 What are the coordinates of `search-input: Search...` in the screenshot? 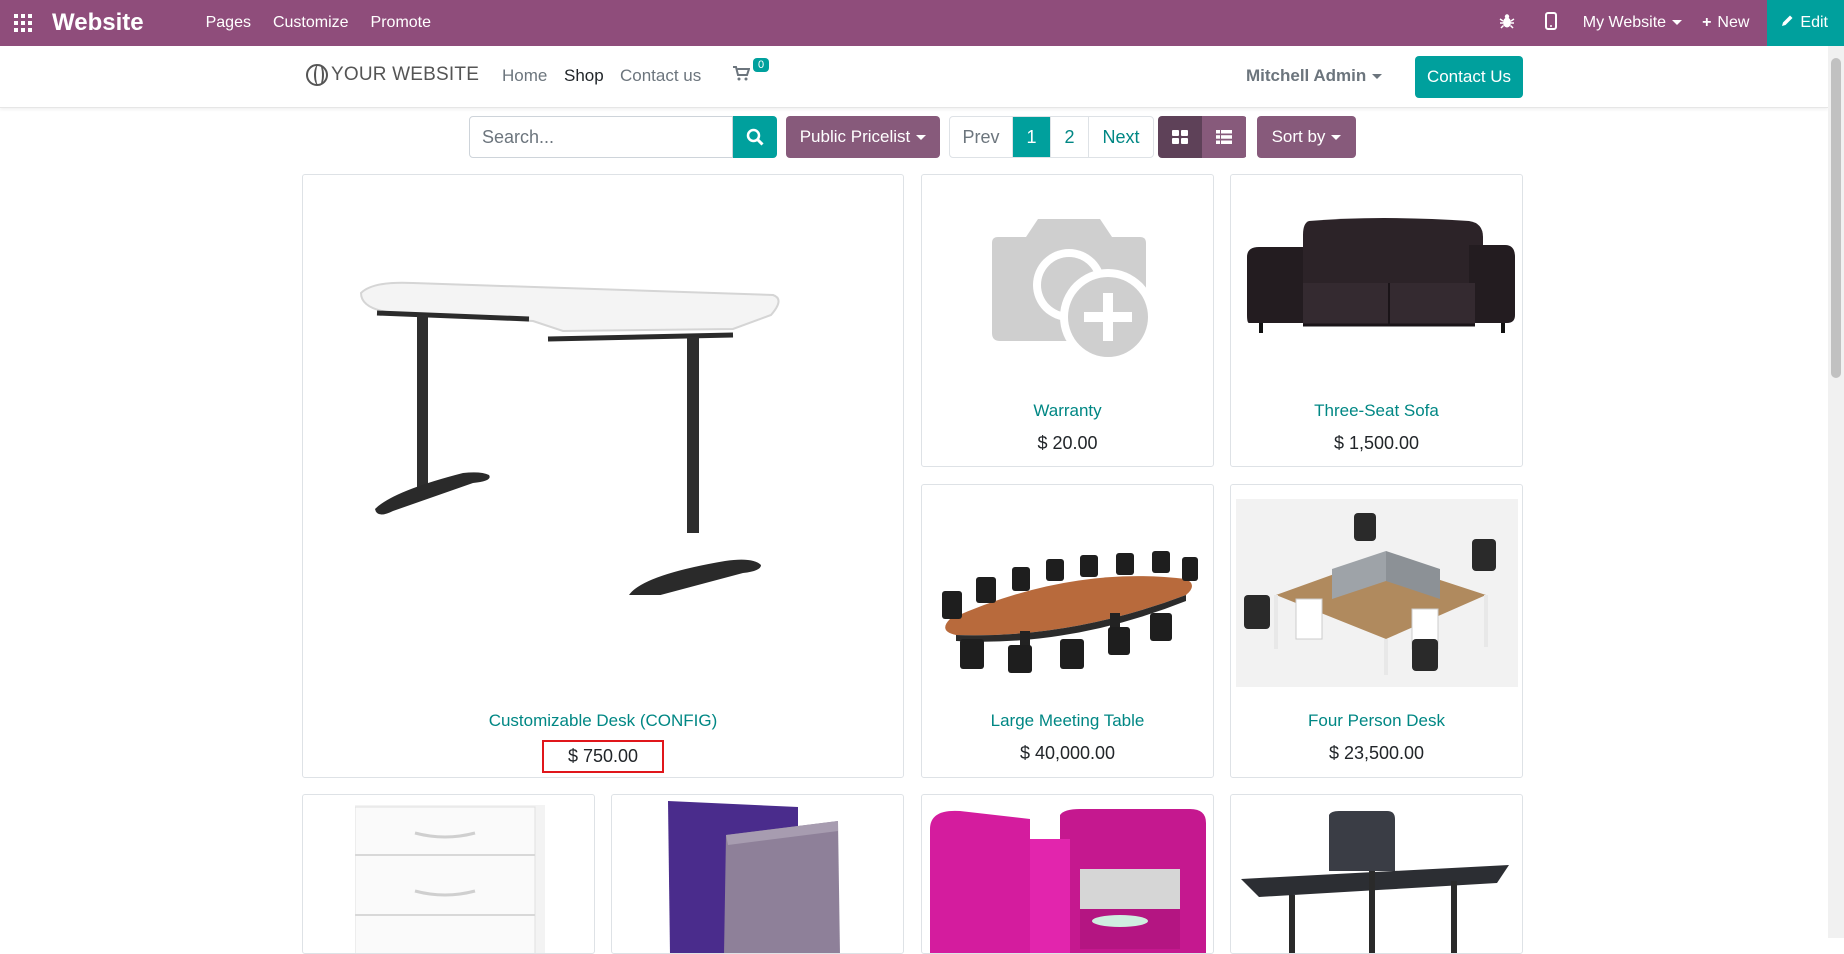 It's located at (601, 137).